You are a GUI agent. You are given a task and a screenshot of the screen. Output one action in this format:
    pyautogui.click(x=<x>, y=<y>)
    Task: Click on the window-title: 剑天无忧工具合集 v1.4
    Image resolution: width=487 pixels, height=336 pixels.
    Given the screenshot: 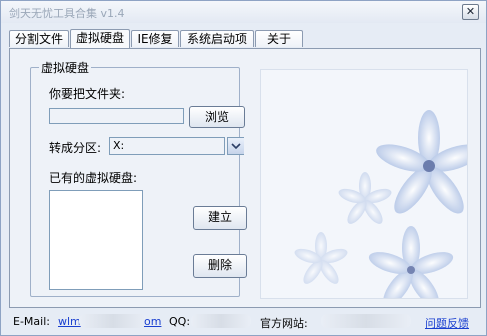 What is the action you would take?
    pyautogui.click(x=67, y=13)
    